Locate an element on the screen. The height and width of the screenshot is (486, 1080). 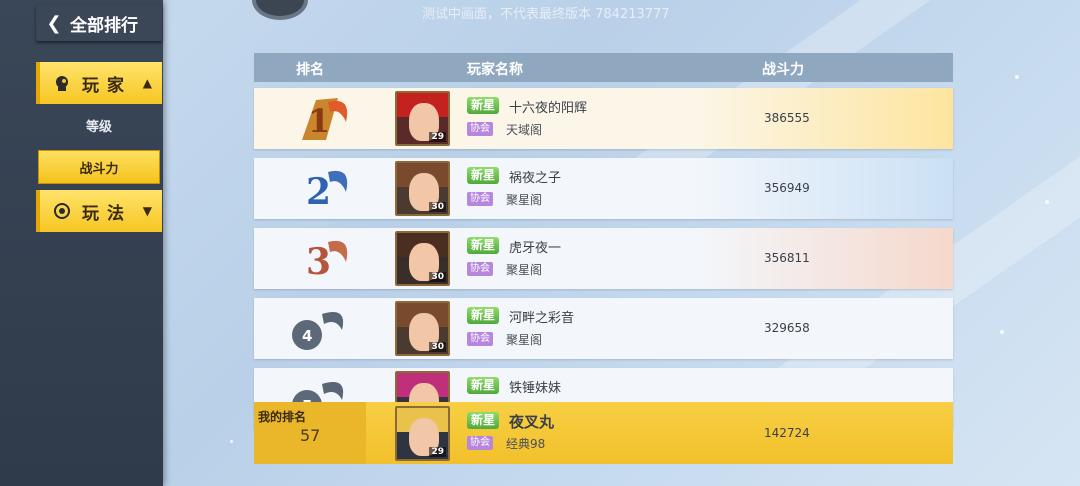
my-guild-name: 经典98 is located at coordinates (526, 444).